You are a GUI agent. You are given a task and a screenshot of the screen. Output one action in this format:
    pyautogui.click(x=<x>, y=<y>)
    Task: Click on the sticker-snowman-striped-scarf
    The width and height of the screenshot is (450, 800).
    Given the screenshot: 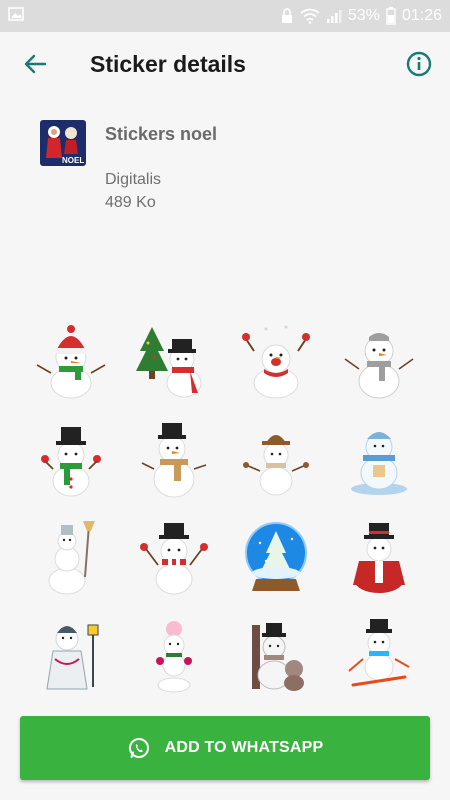 What is the action you would take?
    pyautogui.click(x=174, y=557)
    